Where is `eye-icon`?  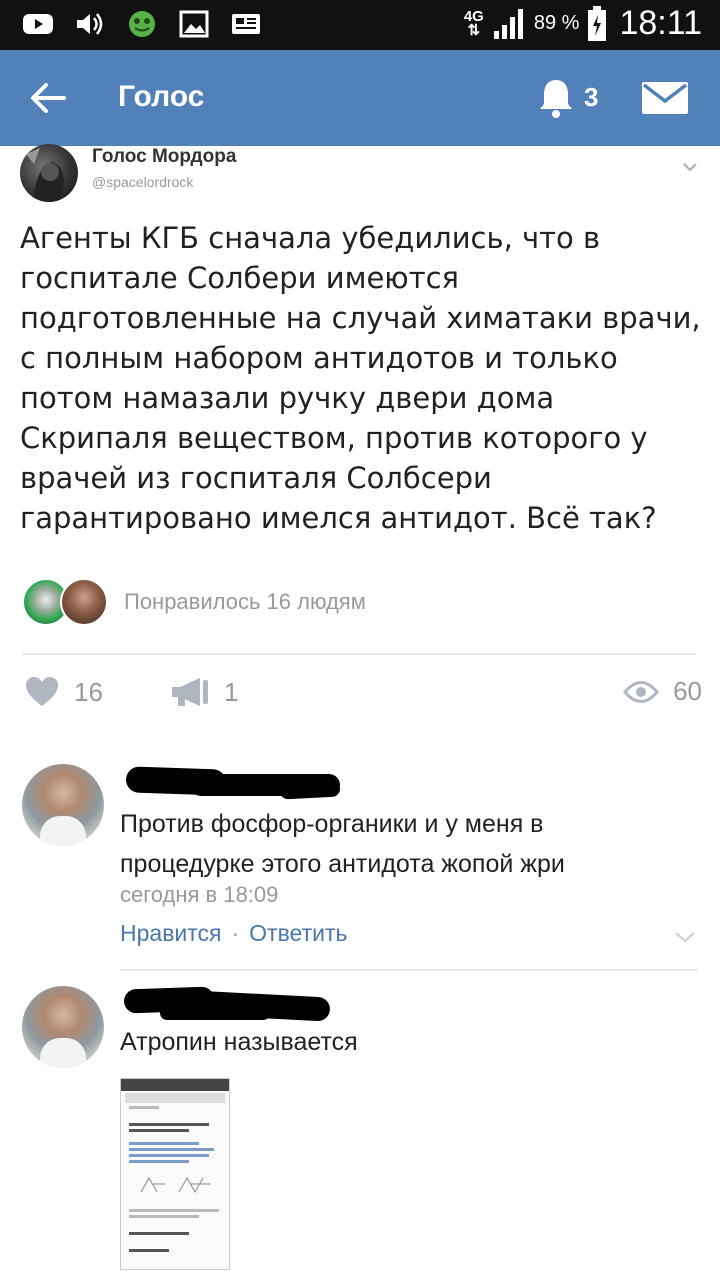
eye-icon is located at coordinates (641, 691).